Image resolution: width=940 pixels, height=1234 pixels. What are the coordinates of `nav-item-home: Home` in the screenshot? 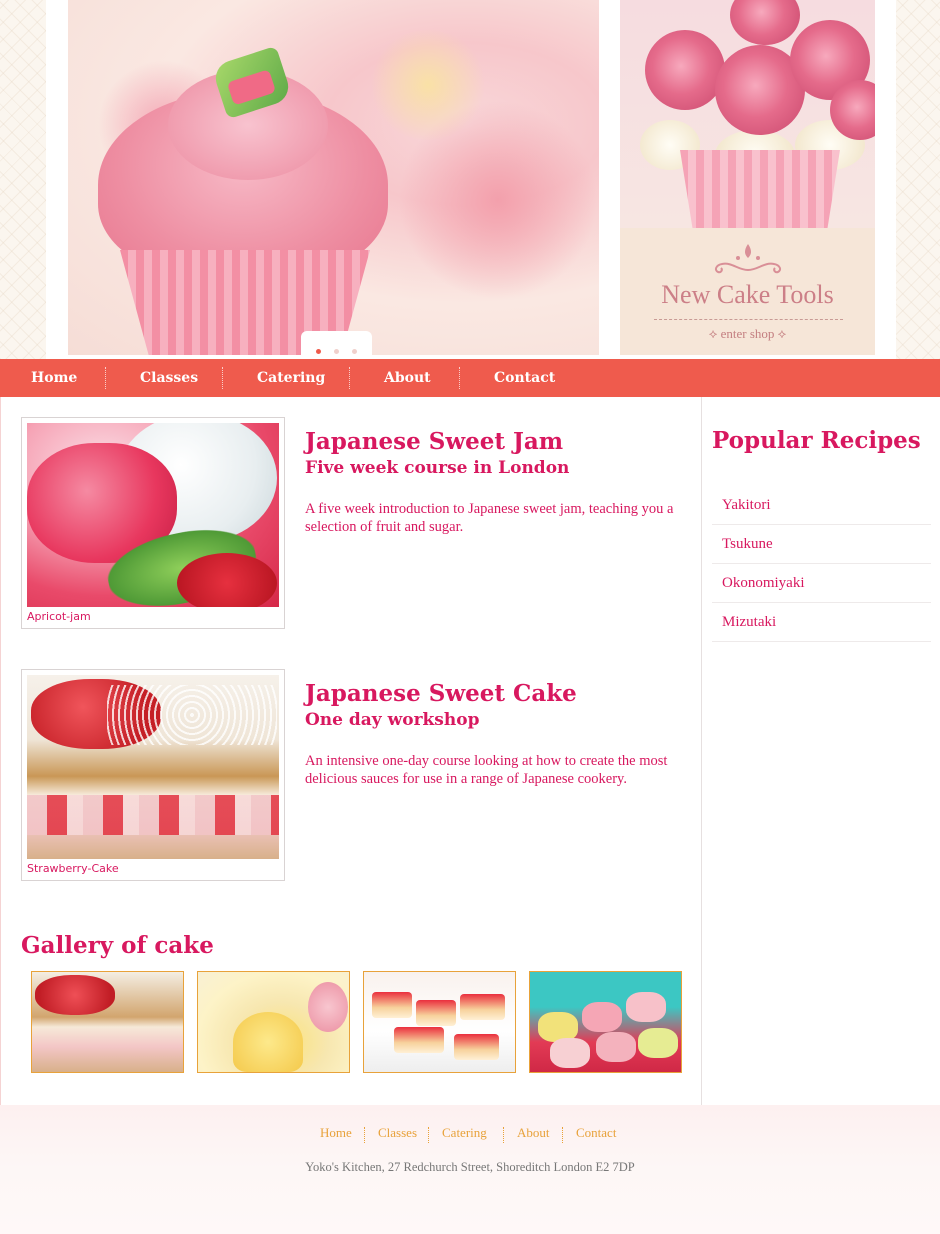 It's located at (54, 378).